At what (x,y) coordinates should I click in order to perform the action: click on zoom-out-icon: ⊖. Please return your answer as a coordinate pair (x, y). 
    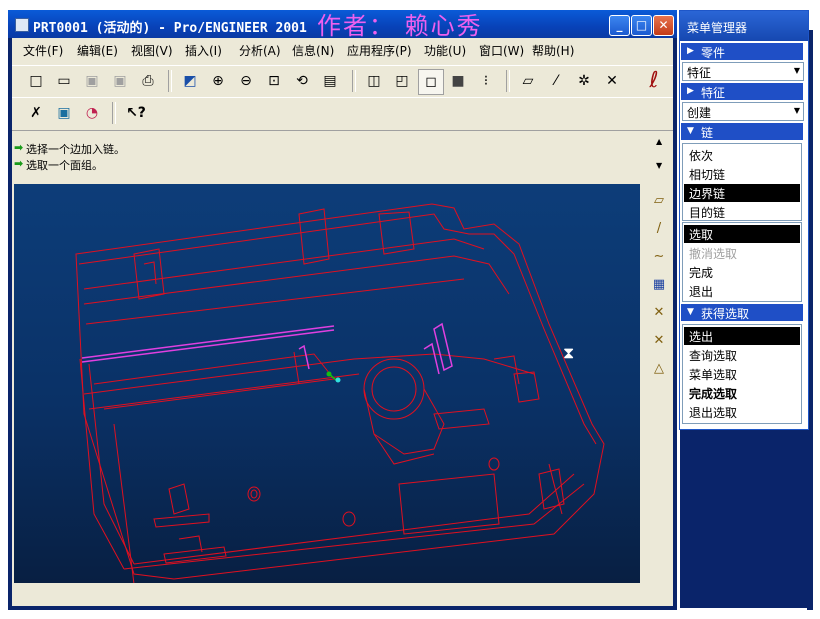
    Looking at the image, I should click on (246, 81).